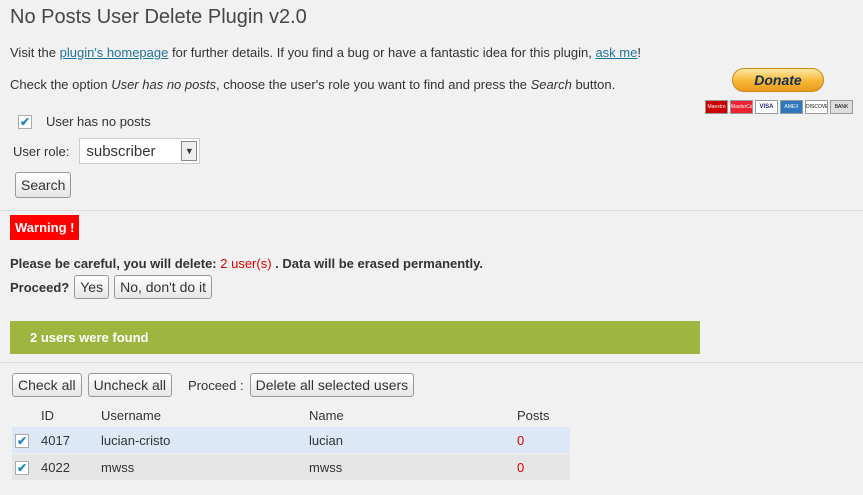 This screenshot has width=863, height=495. What do you see at coordinates (741, 107) in the screenshot?
I see `mastercard-icon: MasterCard` at bounding box center [741, 107].